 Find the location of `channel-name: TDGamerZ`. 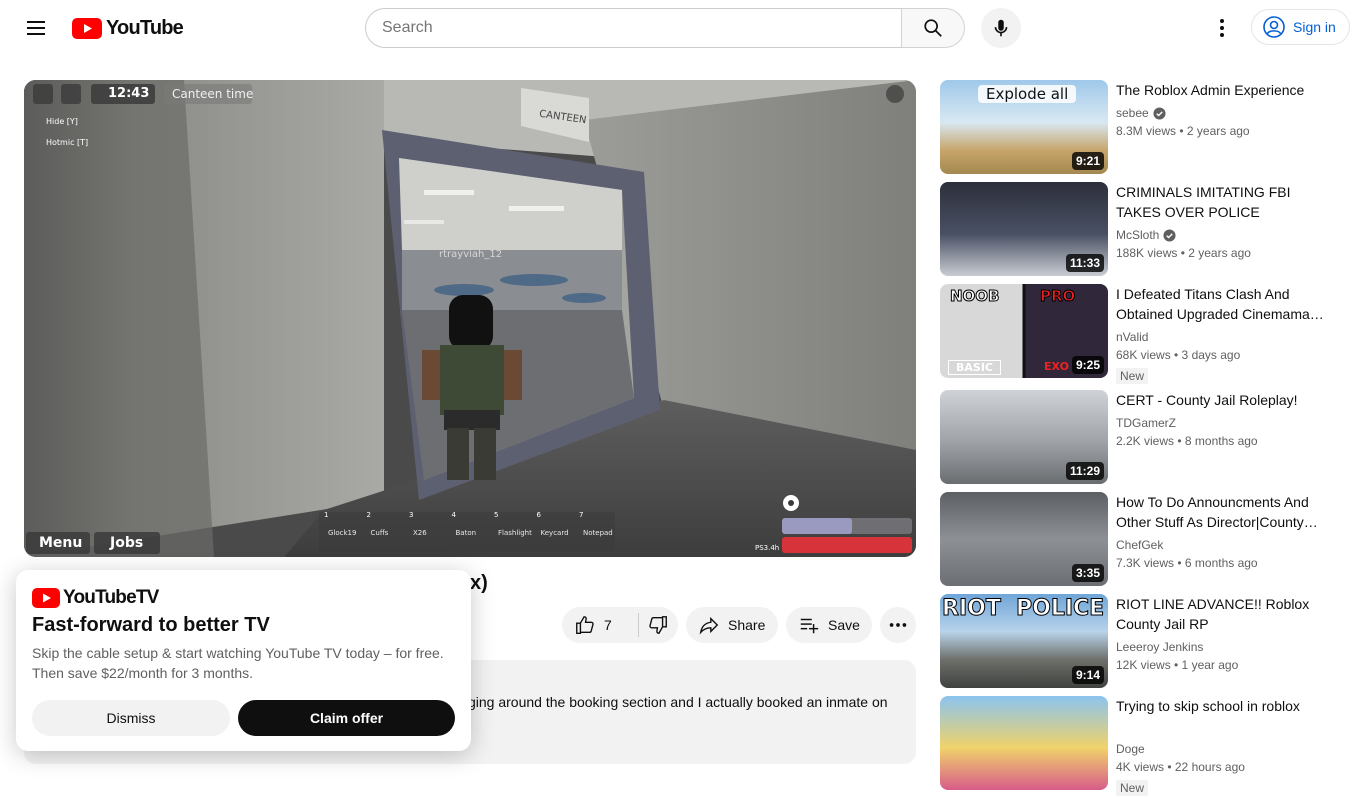

channel-name: TDGamerZ is located at coordinates (1146, 423).